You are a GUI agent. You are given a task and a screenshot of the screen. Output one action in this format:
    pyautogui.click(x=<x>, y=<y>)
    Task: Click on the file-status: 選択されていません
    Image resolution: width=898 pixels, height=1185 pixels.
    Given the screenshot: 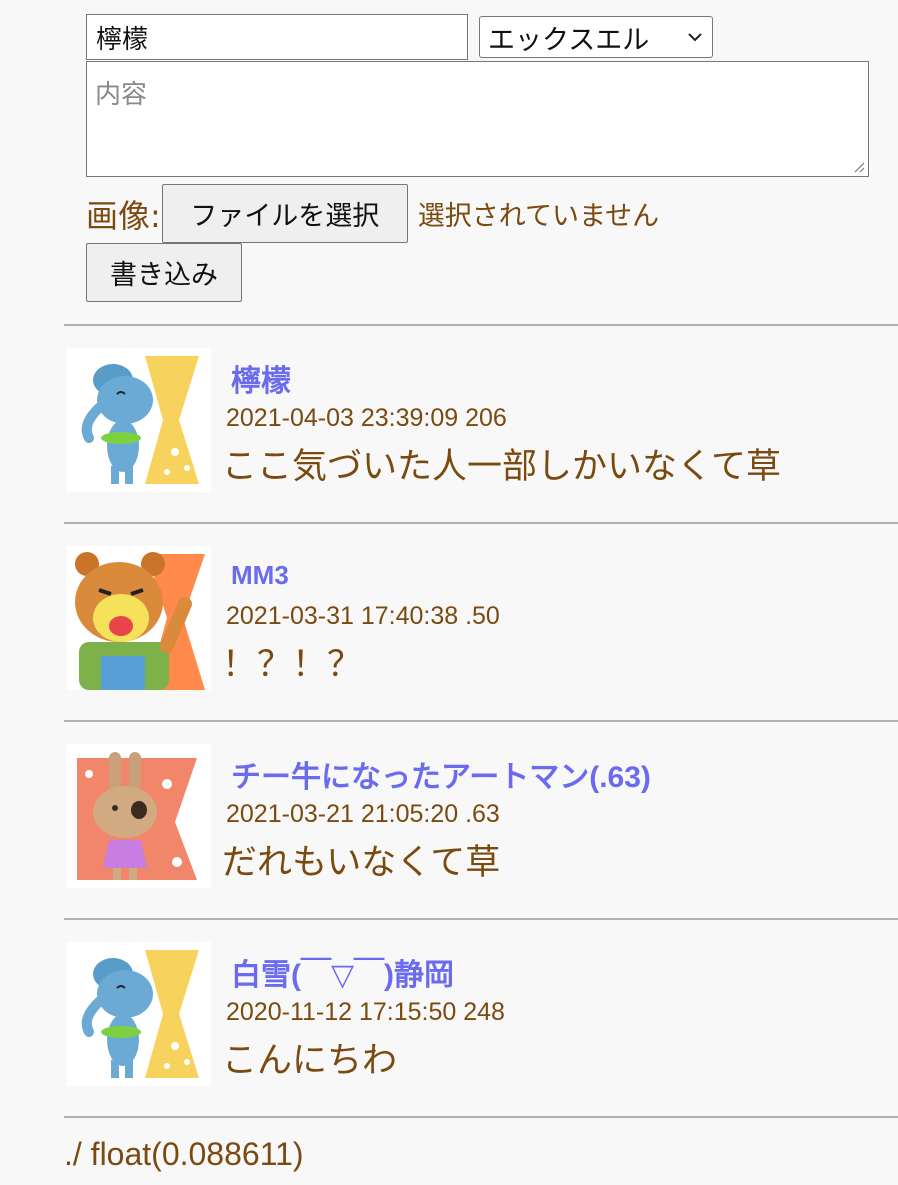 What is the action you would take?
    pyautogui.click(x=538, y=216)
    